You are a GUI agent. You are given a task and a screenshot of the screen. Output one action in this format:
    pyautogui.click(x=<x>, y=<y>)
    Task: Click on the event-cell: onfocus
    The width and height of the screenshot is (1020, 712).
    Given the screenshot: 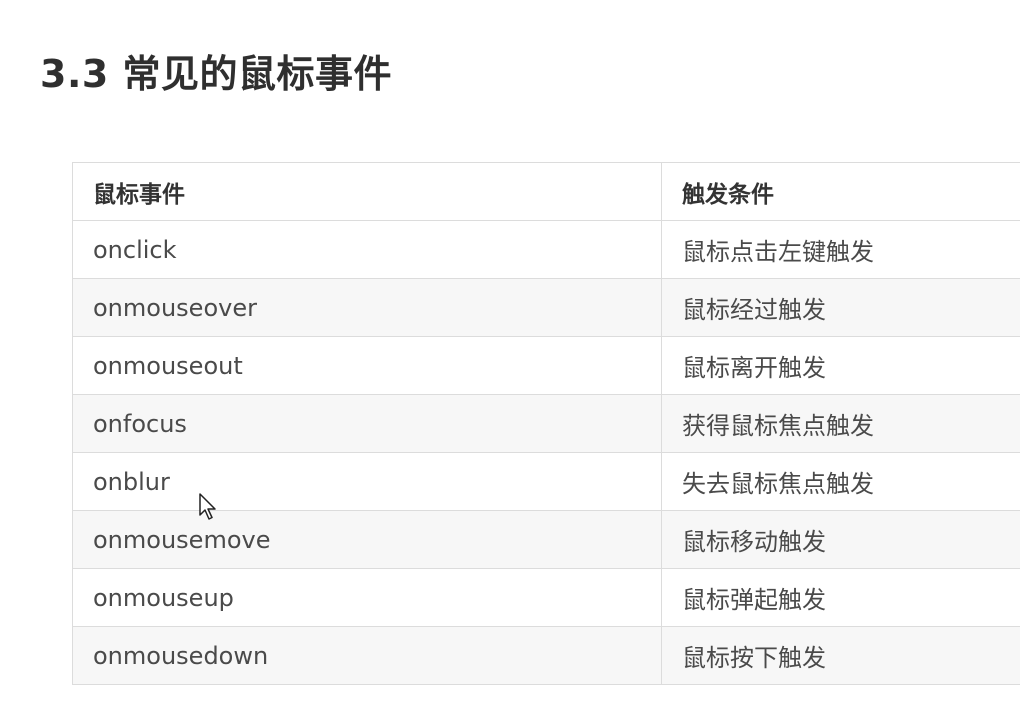 What is the action you would take?
    pyautogui.click(x=367, y=423)
    